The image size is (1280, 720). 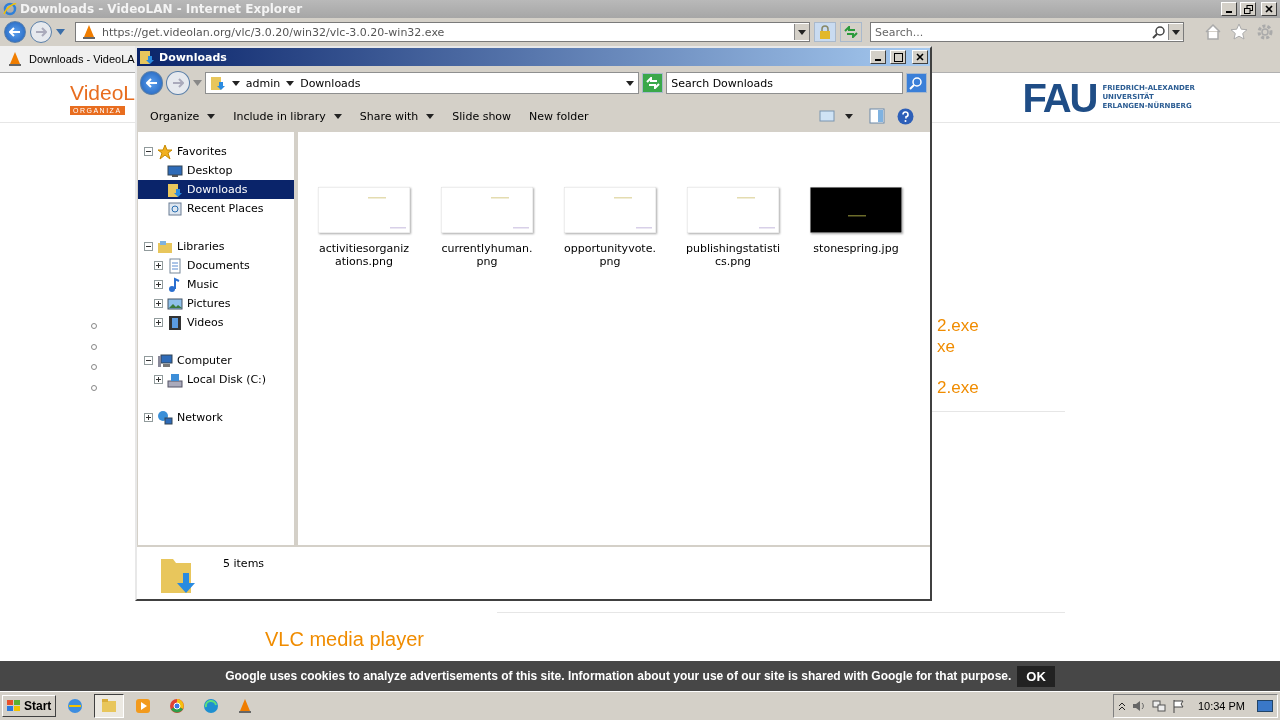 What do you see at coordinates (165, 360) in the screenshot?
I see `computer-icon` at bounding box center [165, 360].